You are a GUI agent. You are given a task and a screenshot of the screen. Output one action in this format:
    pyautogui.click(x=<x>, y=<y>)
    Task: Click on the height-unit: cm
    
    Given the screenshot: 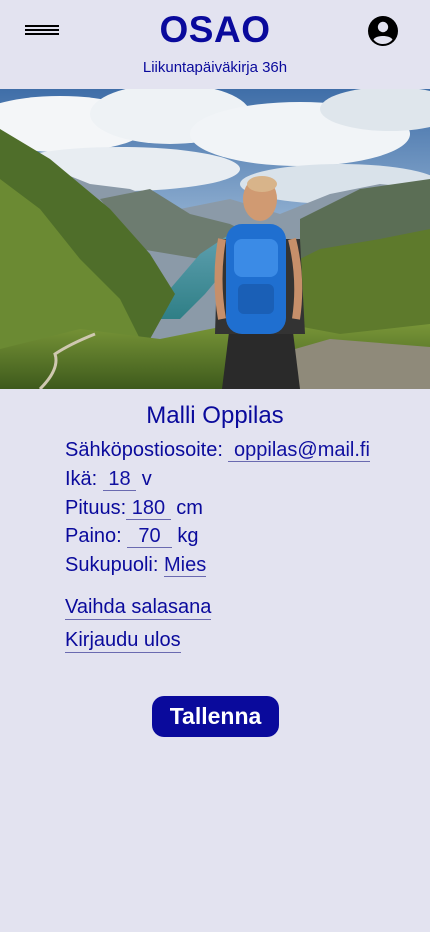 What is the action you would take?
    pyautogui.click(x=189, y=508)
    